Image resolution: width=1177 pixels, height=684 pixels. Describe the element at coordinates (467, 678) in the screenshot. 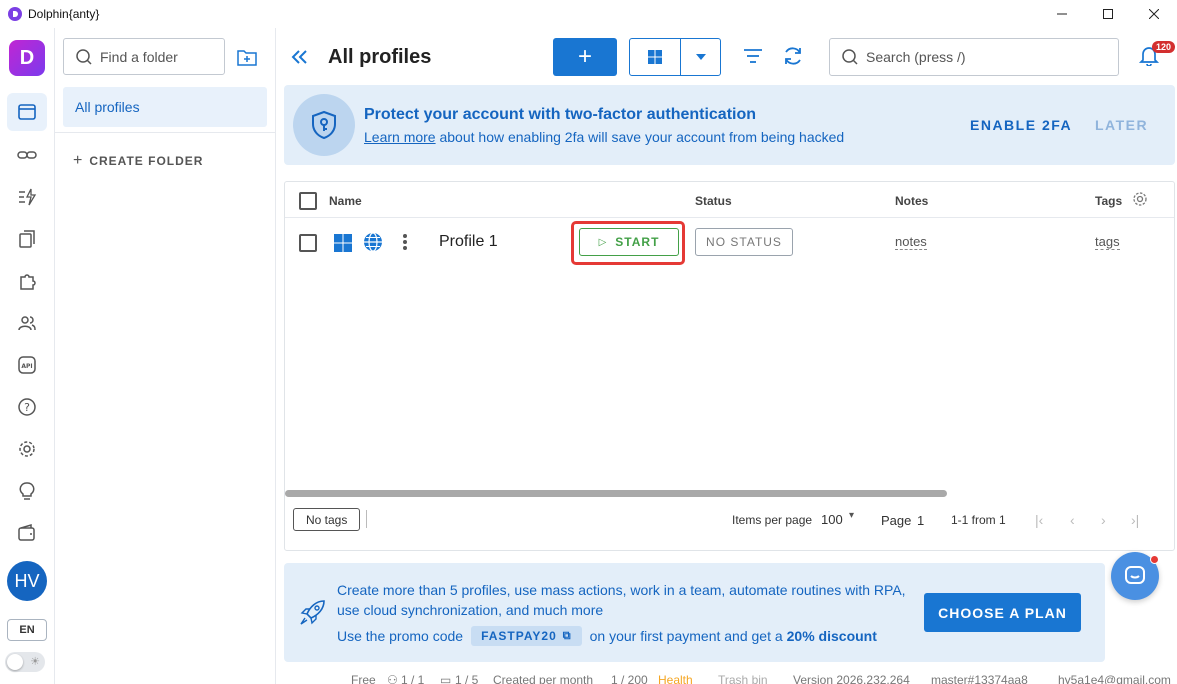

I see `folders-count: 1 / 5` at that location.